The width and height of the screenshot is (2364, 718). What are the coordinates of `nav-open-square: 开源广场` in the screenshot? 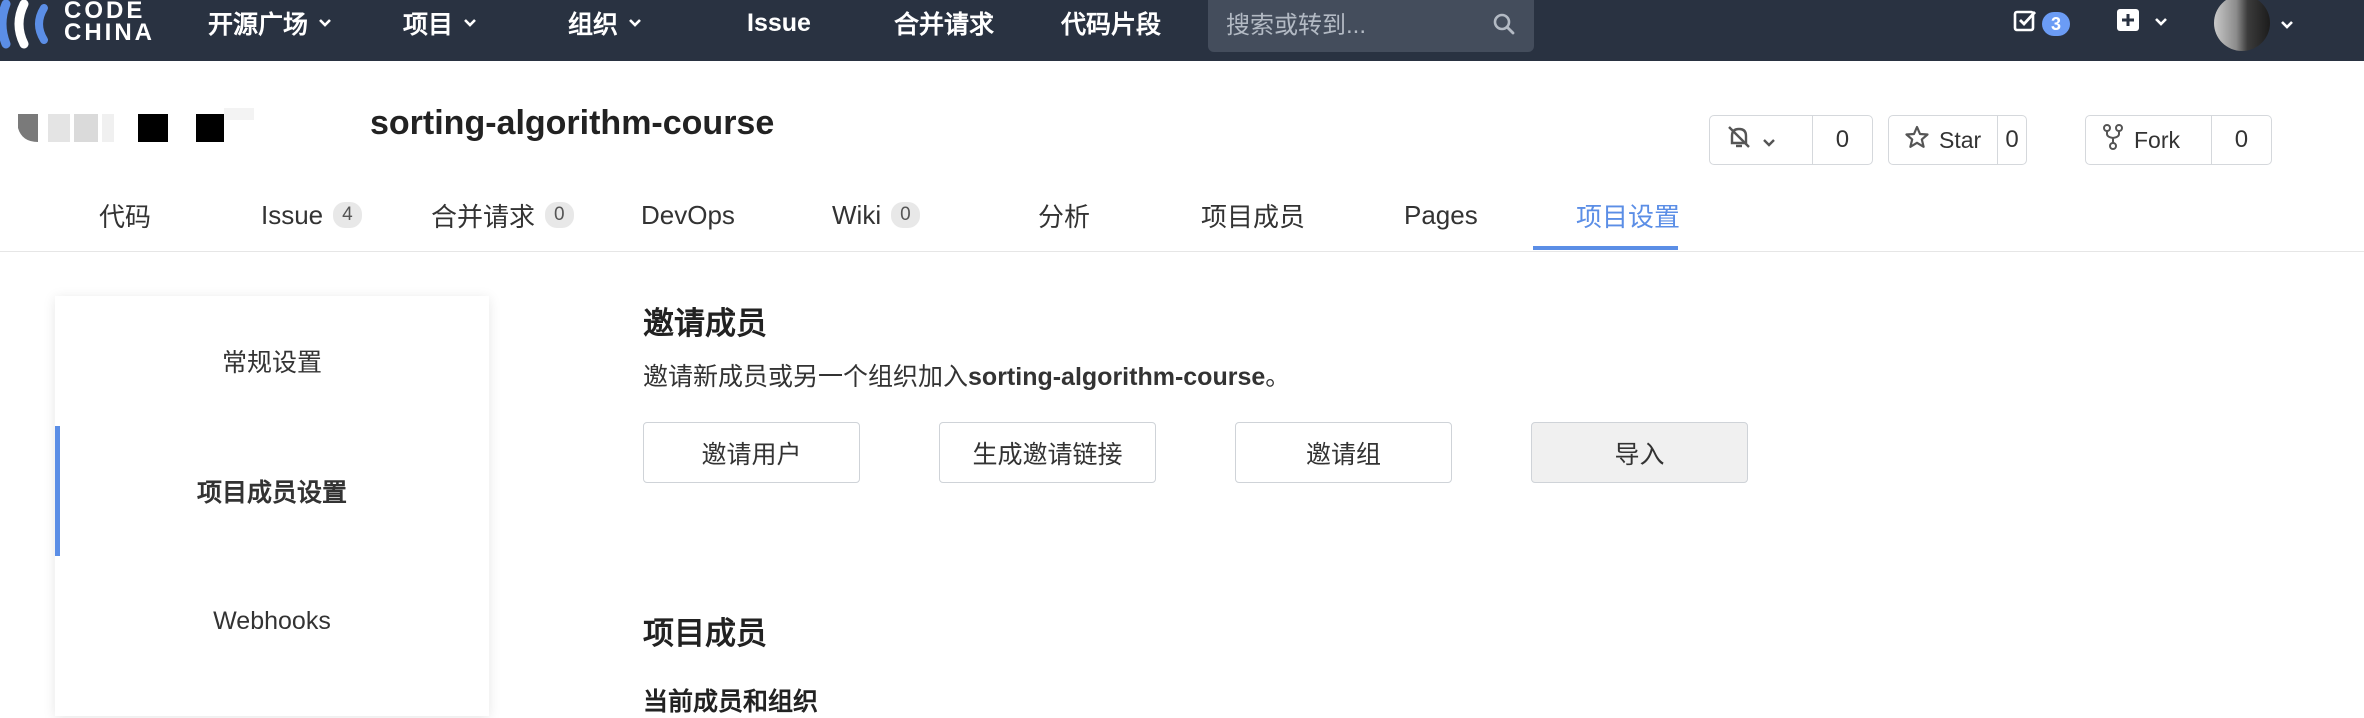 It's located at (270, 23).